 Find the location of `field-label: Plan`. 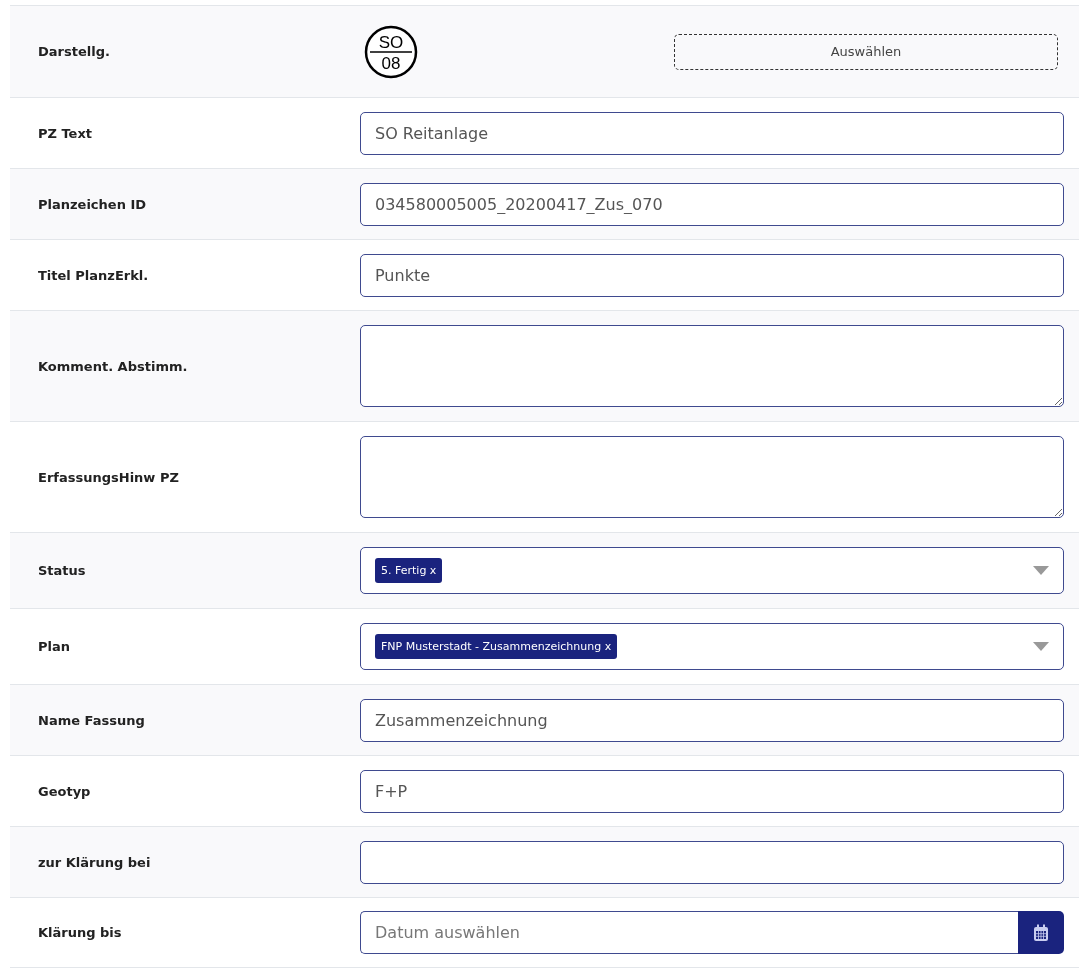

field-label: Plan is located at coordinates (54, 646).